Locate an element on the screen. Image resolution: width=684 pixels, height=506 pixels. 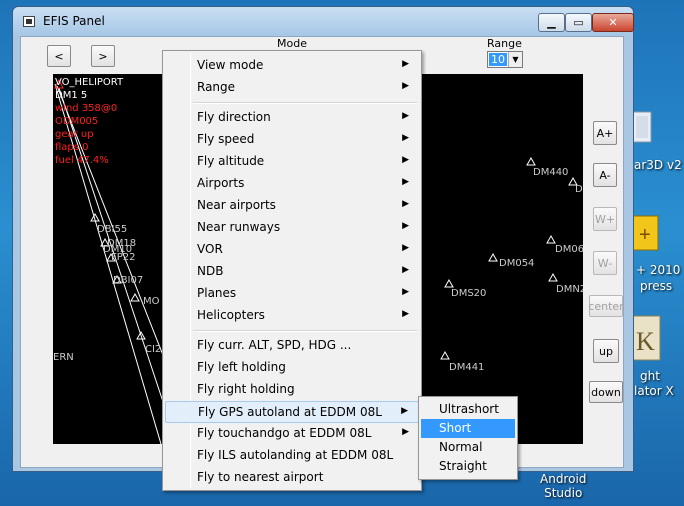
app-icon is located at coordinates (29, 21).